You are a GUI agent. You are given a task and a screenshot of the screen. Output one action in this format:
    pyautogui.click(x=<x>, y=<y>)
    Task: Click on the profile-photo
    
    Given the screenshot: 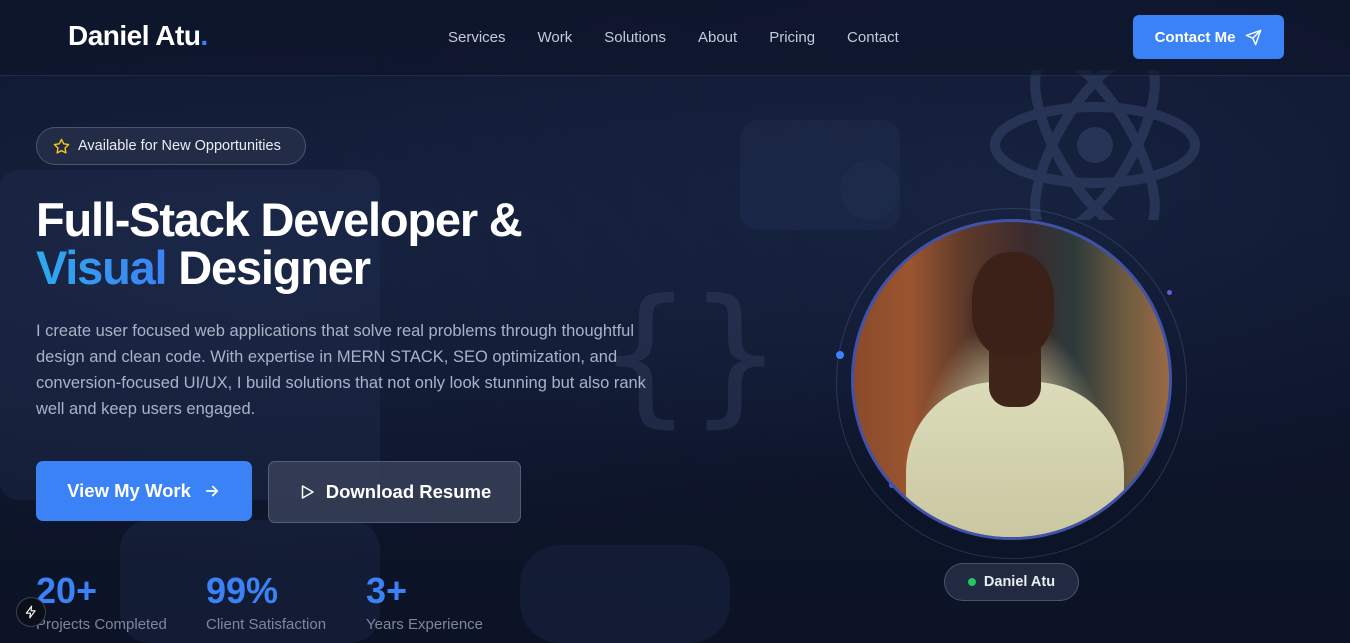 What is the action you would take?
    pyautogui.click(x=1011, y=379)
    